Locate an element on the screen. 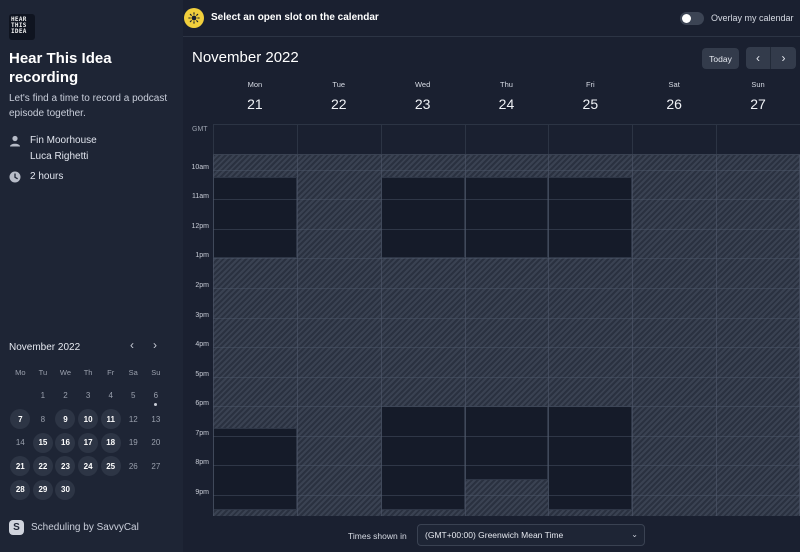  previous-week-button: ‹ is located at coordinates (758, 58).